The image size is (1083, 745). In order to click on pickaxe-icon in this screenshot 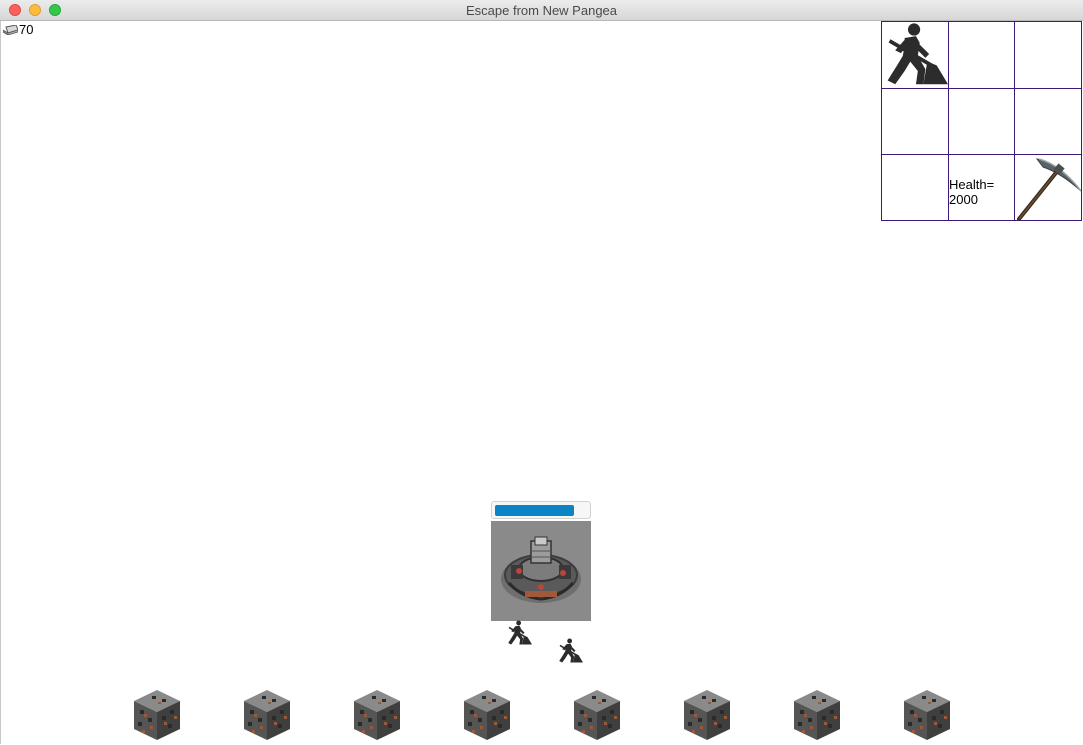, I will do `click(1049, 189)`.